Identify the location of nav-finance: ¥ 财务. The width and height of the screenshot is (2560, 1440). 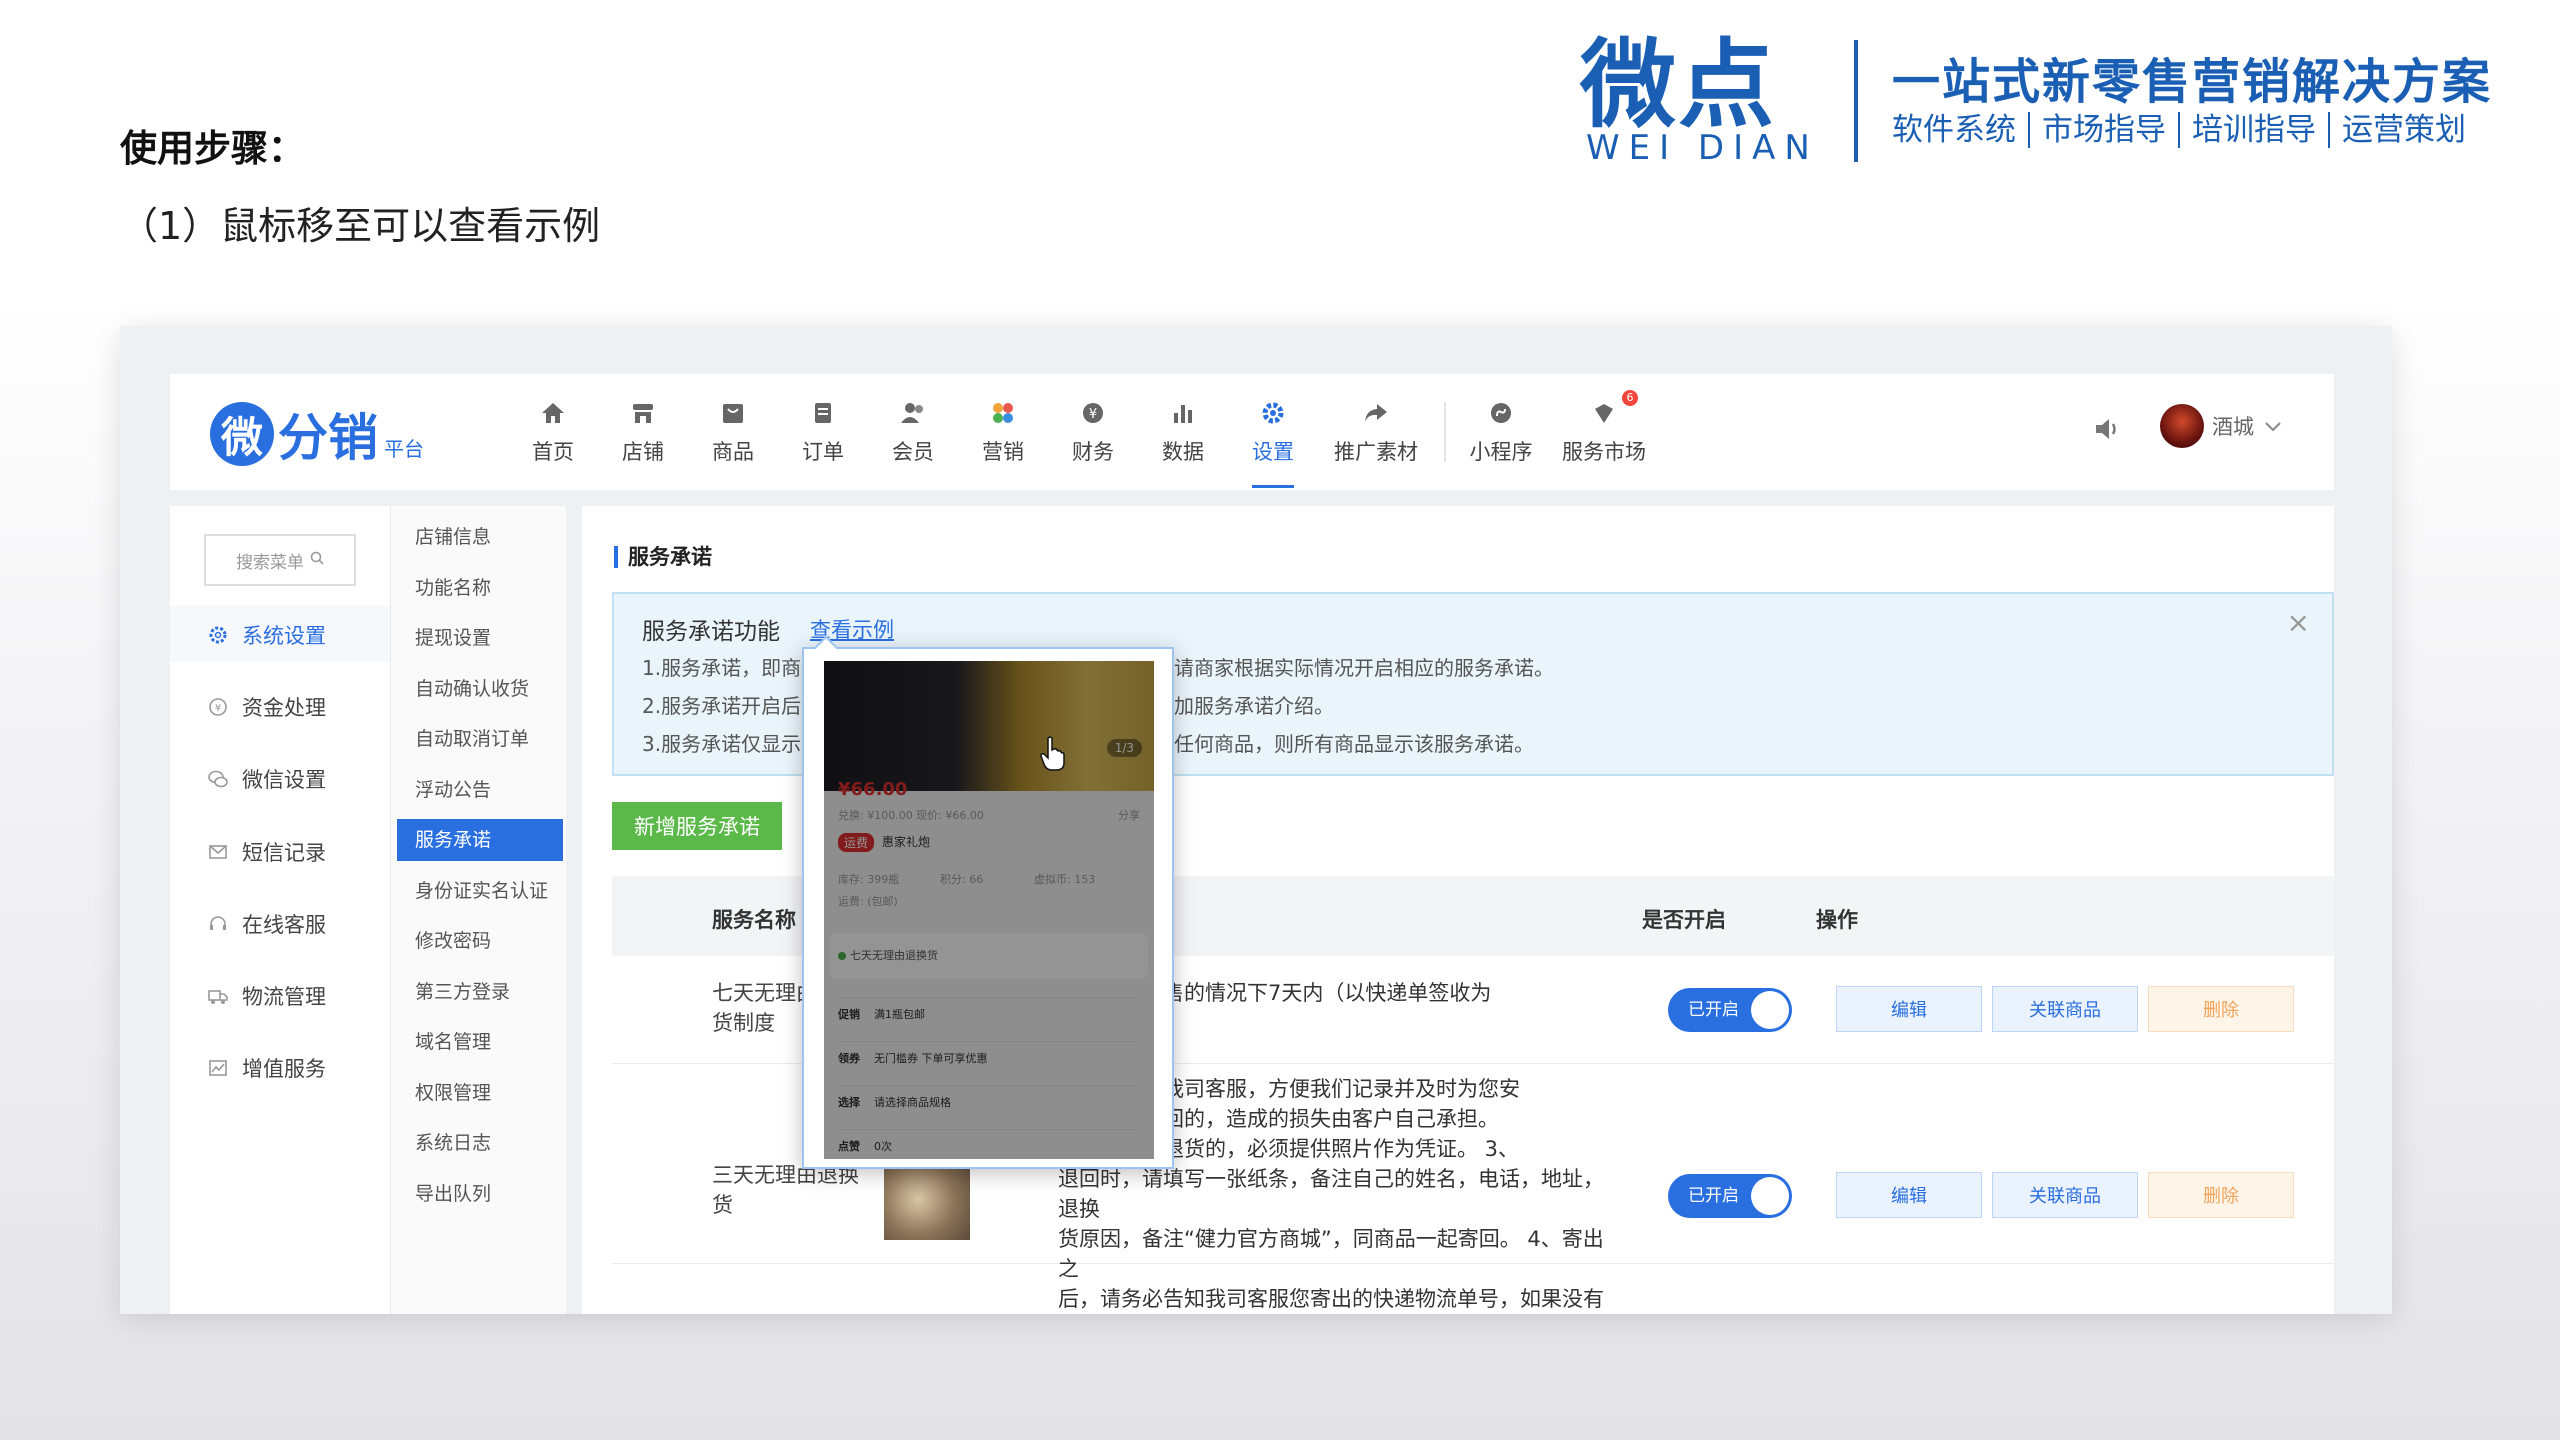
(1093, 432).